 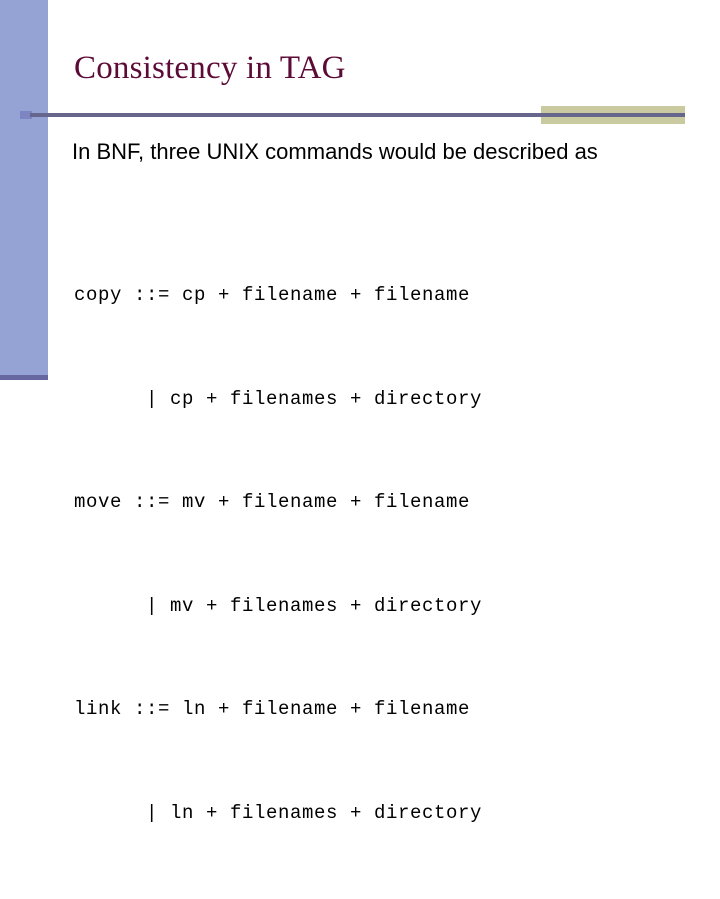 I want to click on bnf-line-copy-1: copy ::= cp + filename + filename, so click(x=272, y=295).